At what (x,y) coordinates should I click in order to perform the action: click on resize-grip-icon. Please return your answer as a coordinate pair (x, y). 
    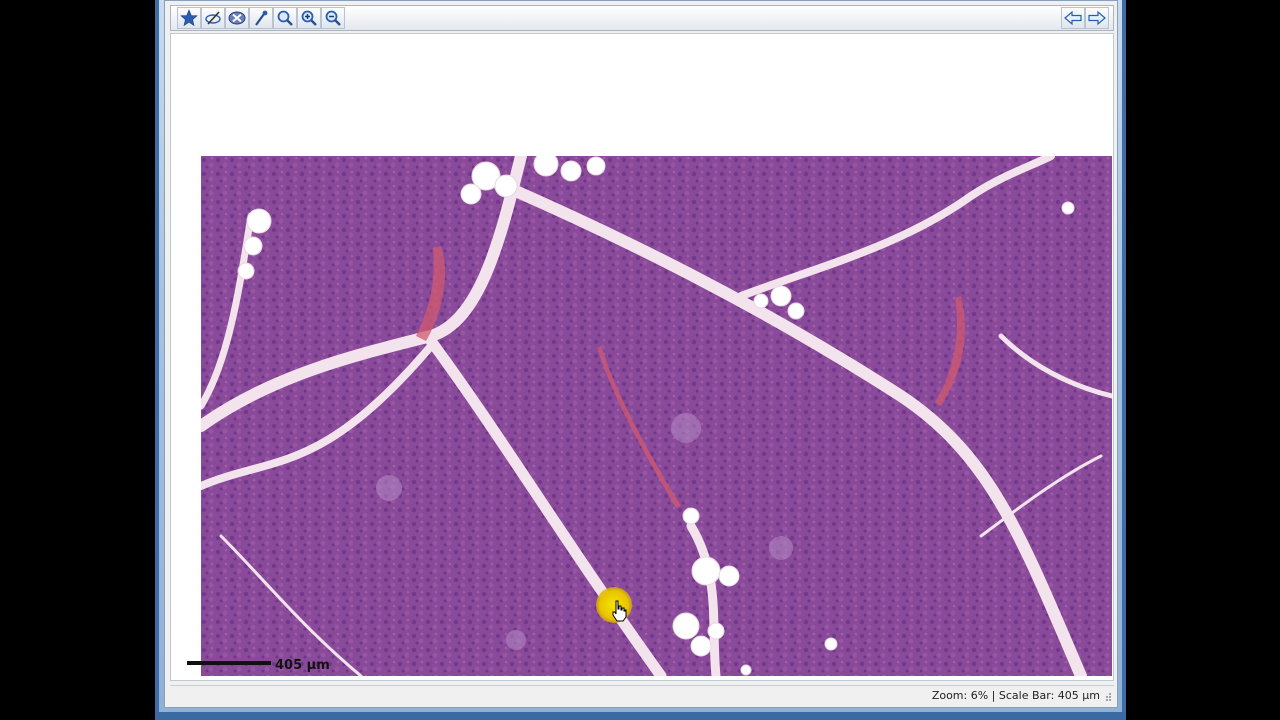
    Looking at the image, I should click on (1108, 697).